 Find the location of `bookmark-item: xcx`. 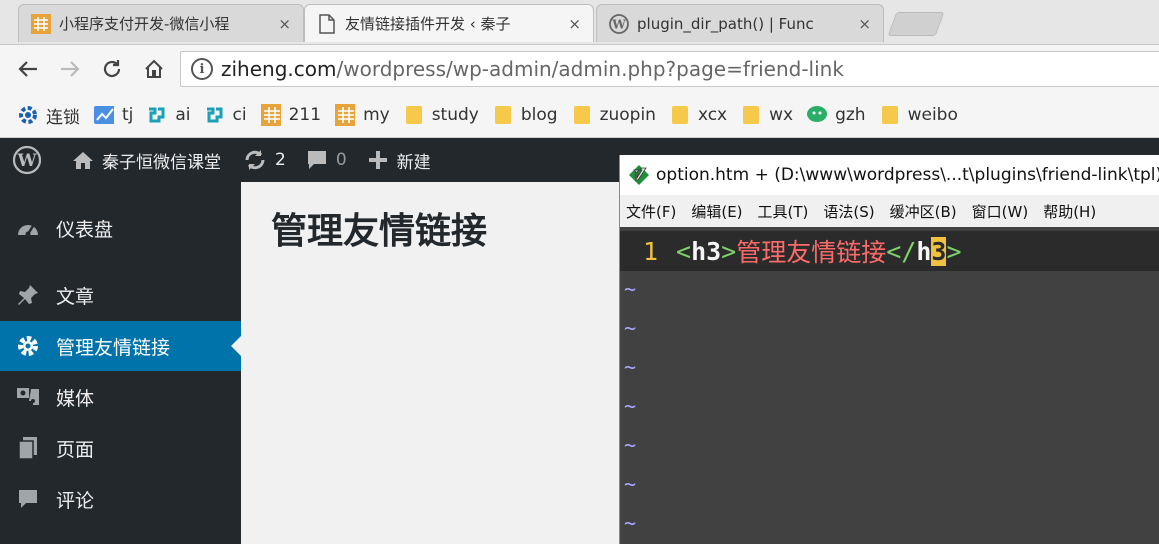

bookmark-item: xcx is located at coordinates (698, 115).